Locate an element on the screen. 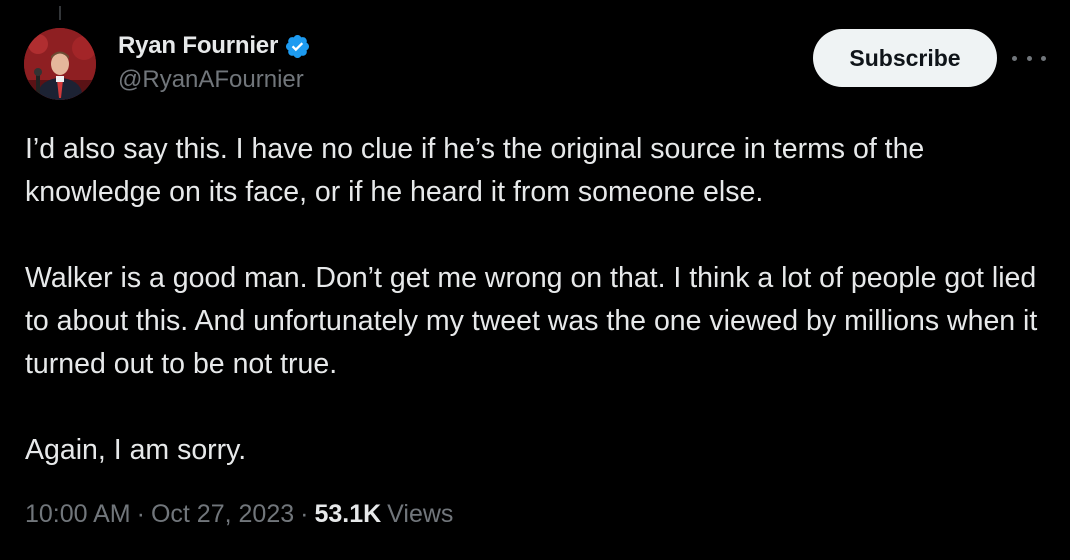  author-handle: @RyanAFournier is located at coordinates (214, 80).